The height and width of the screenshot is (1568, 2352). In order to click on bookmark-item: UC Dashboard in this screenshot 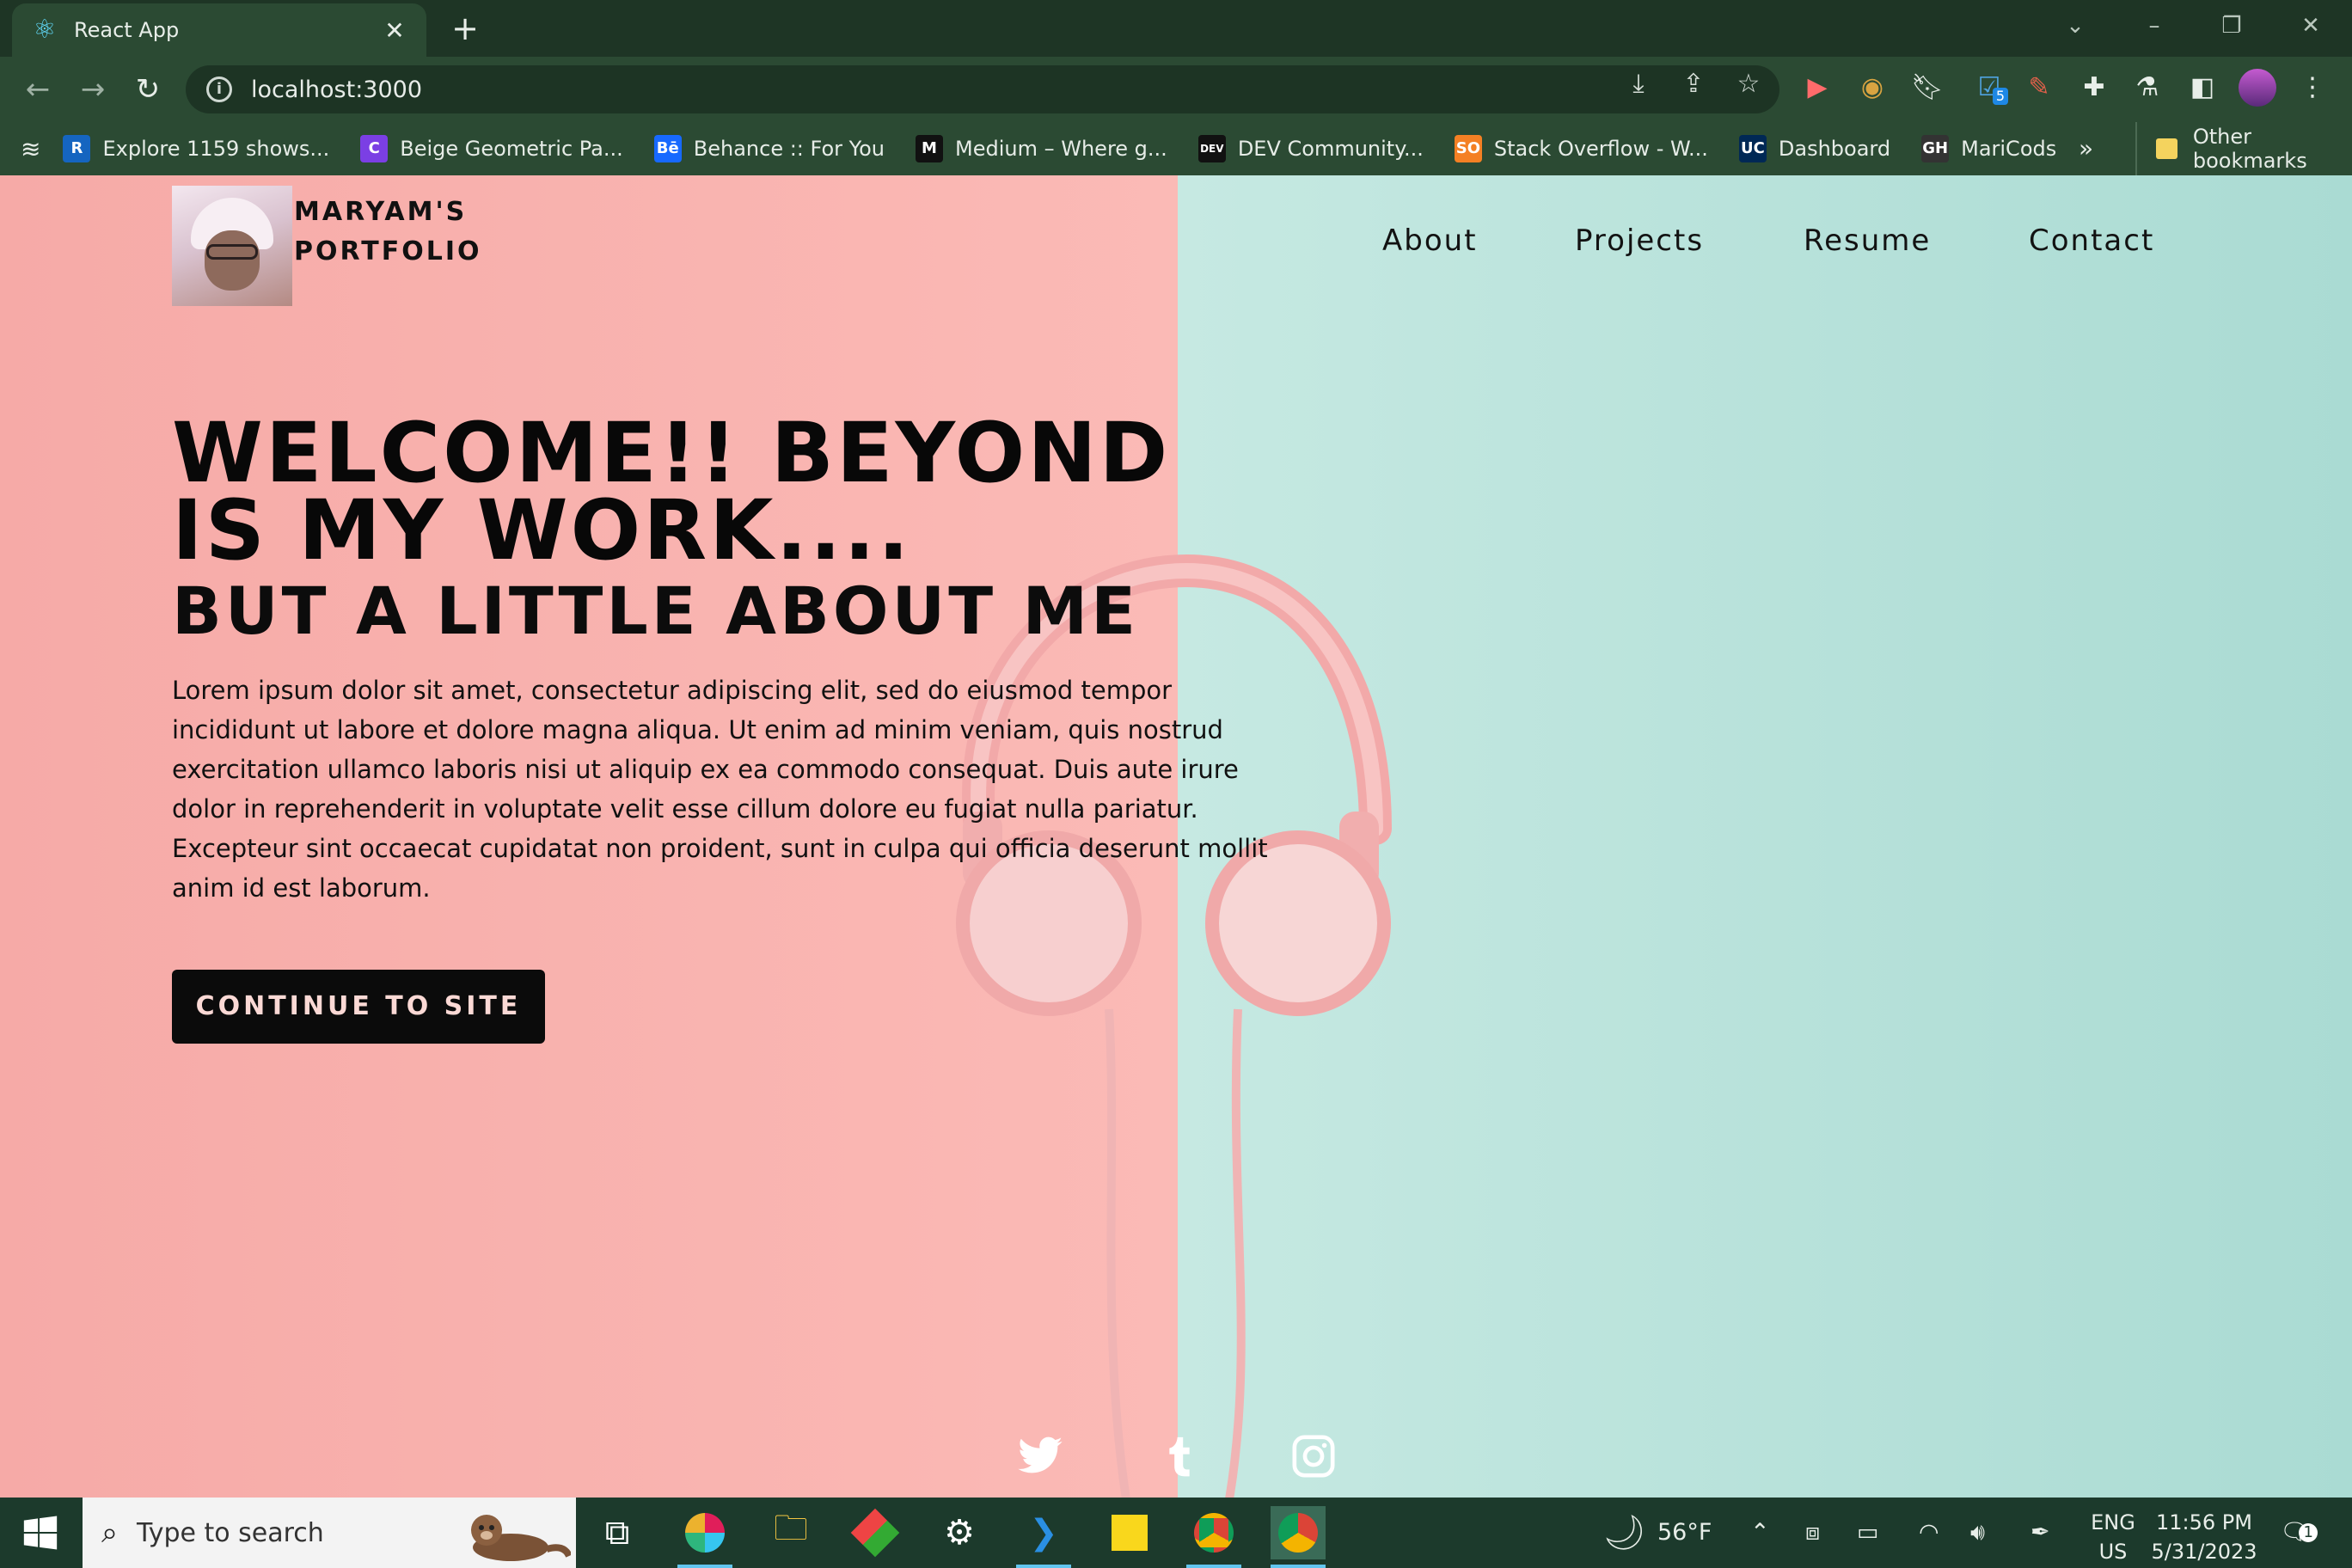, I will do `click(1814, 148)`.